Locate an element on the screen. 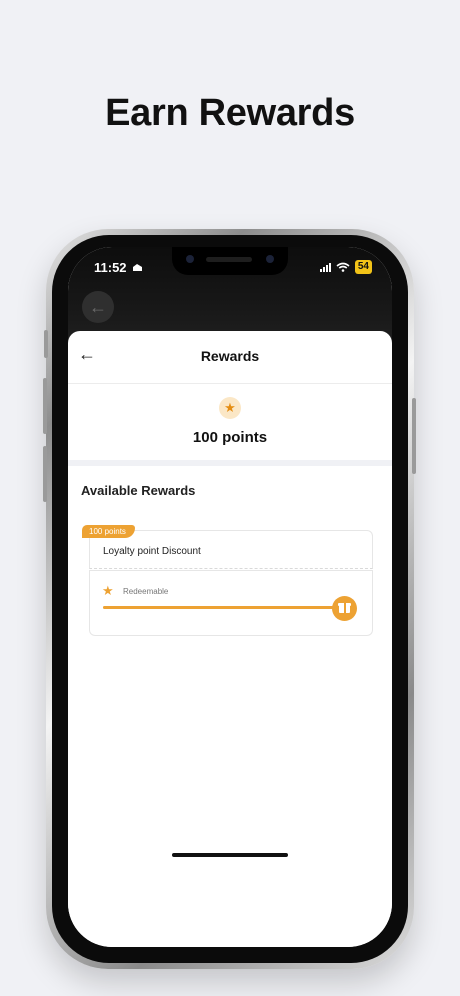 The image size is (460, 996). battery-indicator: 54 is located at coordinates (363, 267).